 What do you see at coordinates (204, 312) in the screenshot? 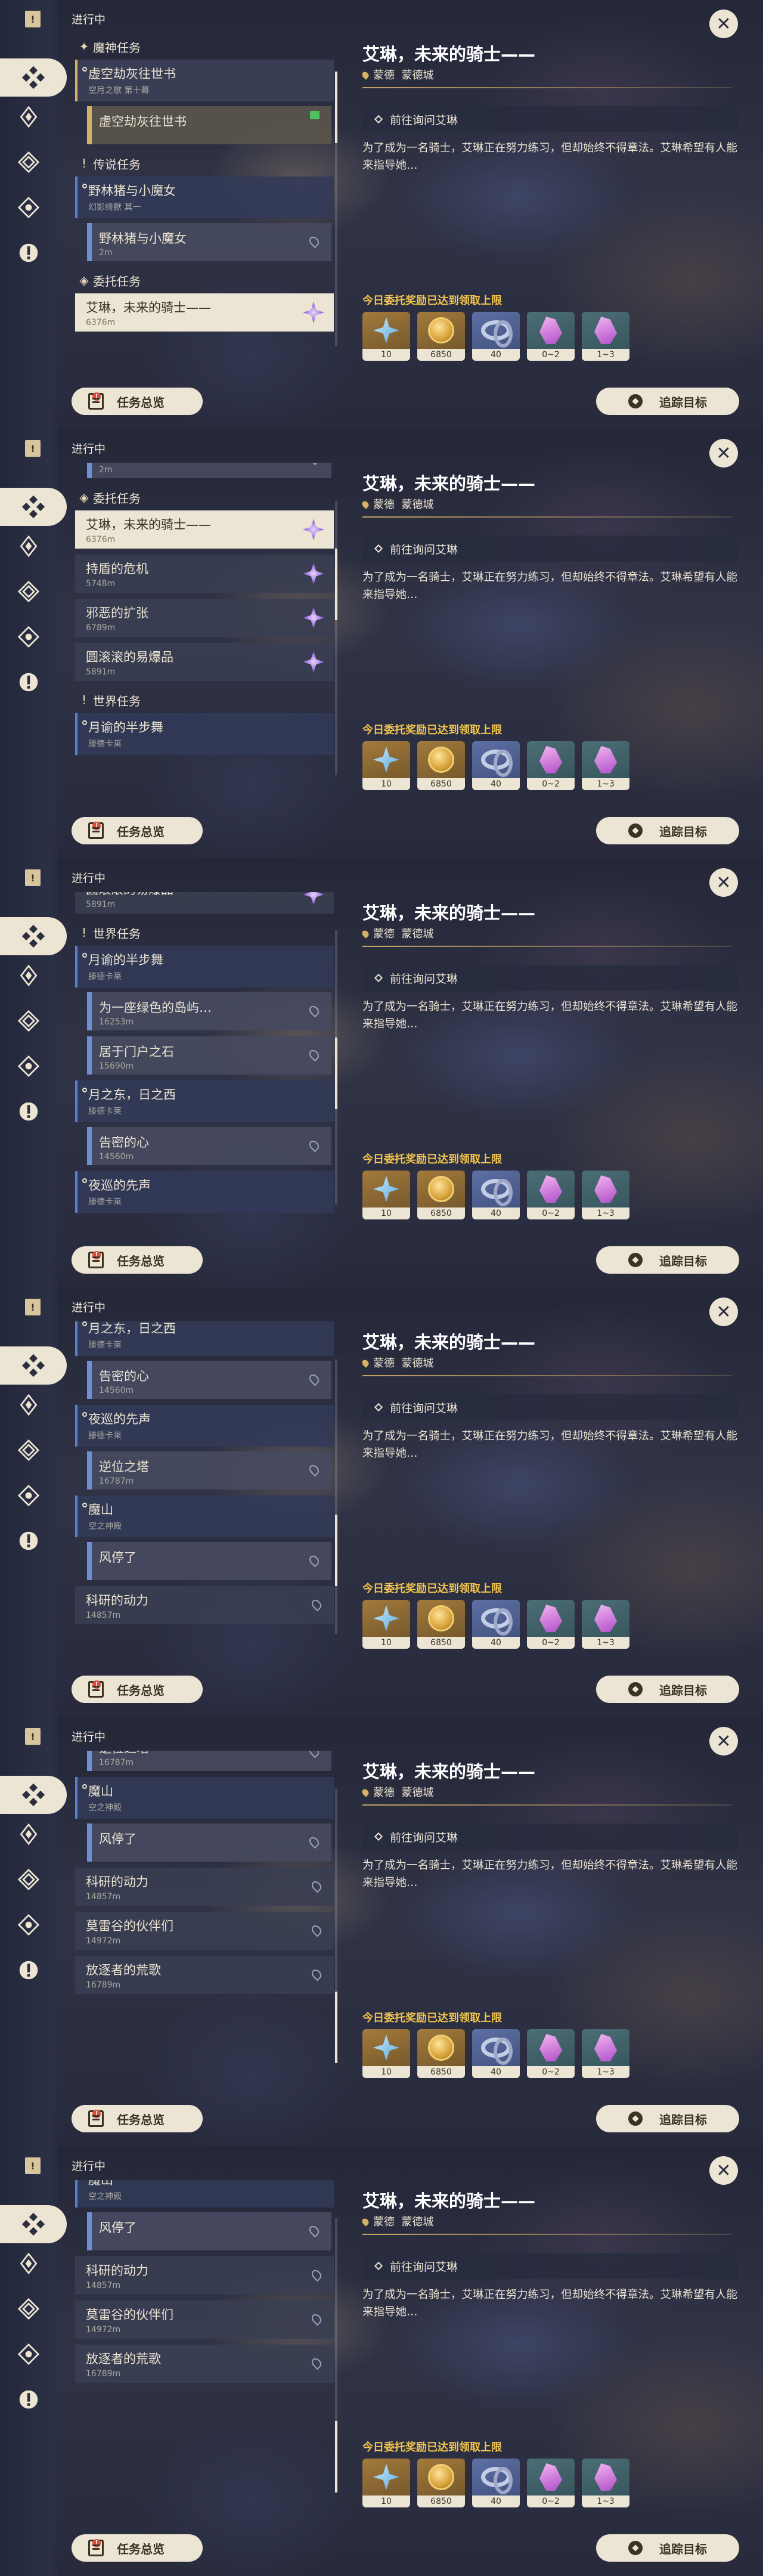
I see `commission-item: 艾琳，未来的骑士—— 6376m` at bounding box center [204, 312].